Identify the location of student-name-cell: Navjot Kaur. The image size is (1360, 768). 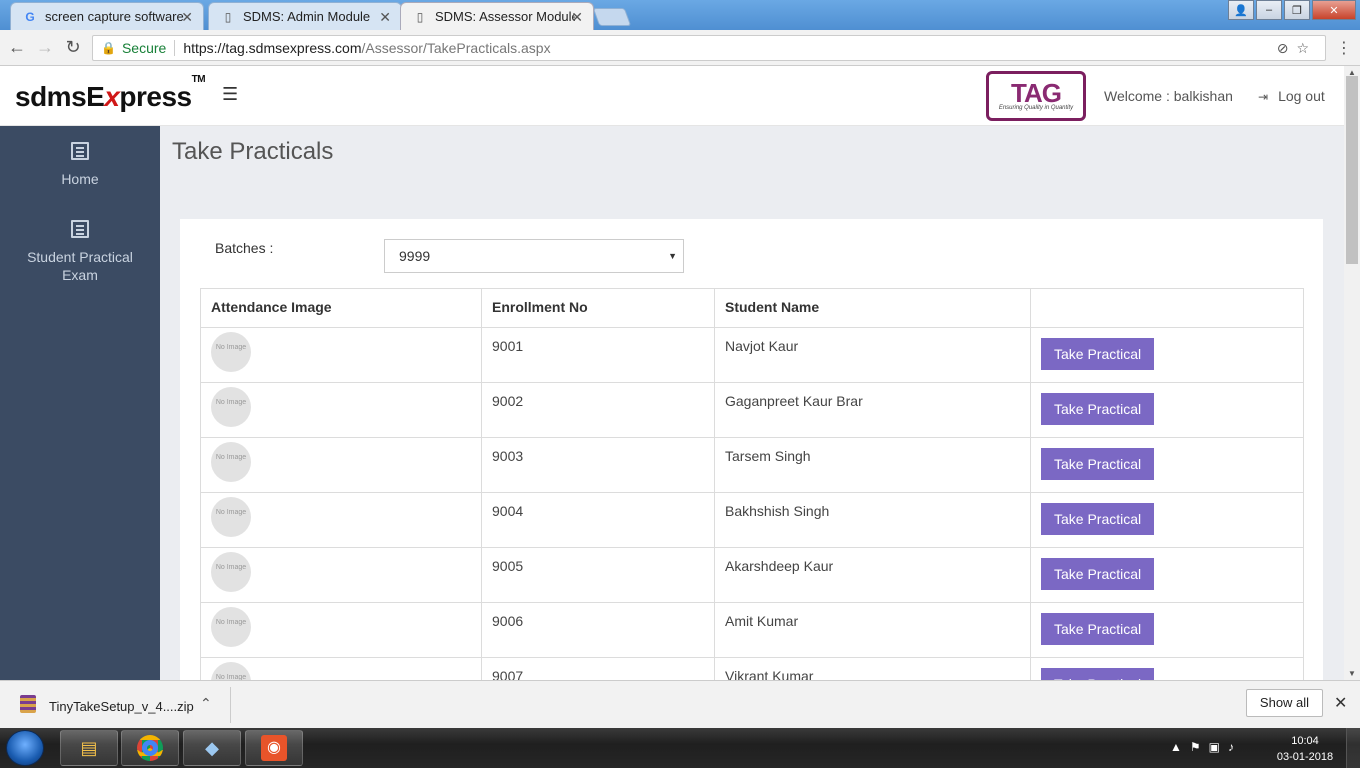
(872, 355).